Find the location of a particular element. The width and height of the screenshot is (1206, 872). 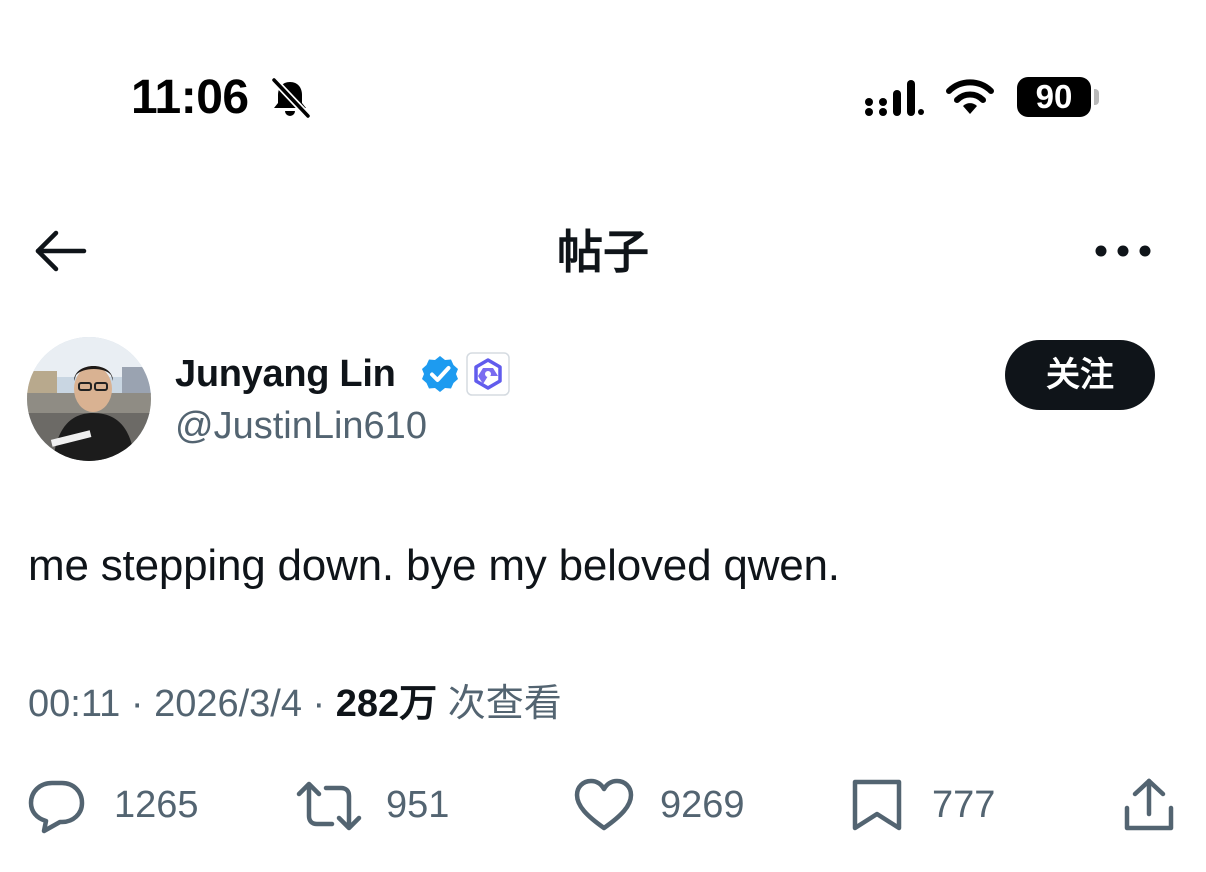

bookmark-icon is located at coordinates (877, 805).